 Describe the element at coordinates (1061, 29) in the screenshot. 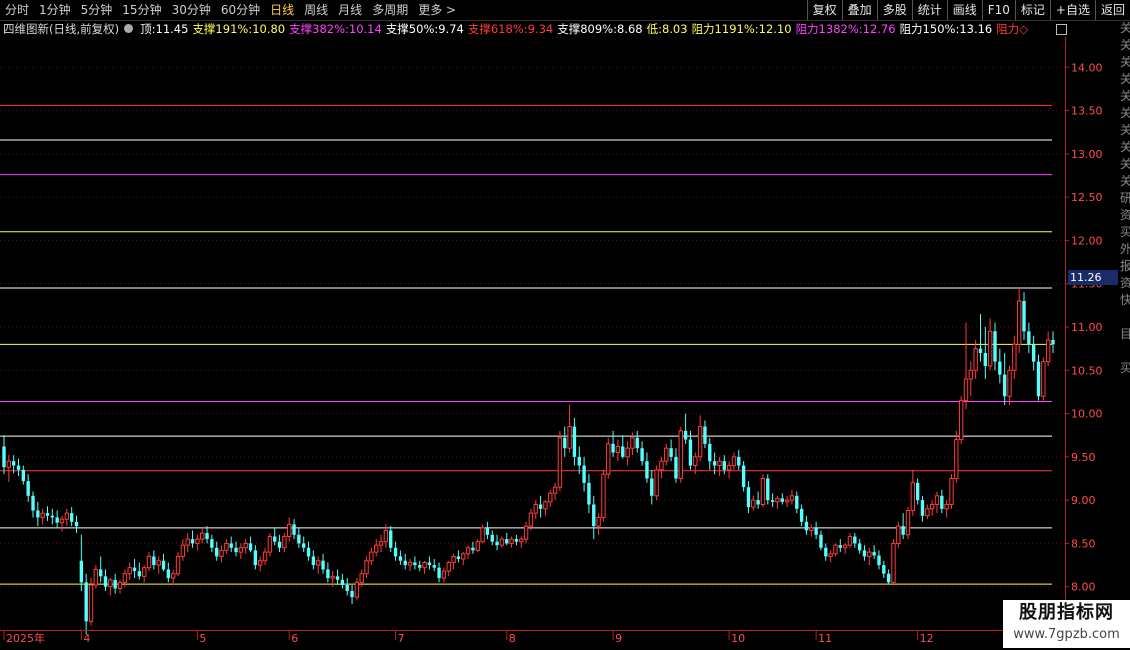

I see `window-toggle-icon` at that location.